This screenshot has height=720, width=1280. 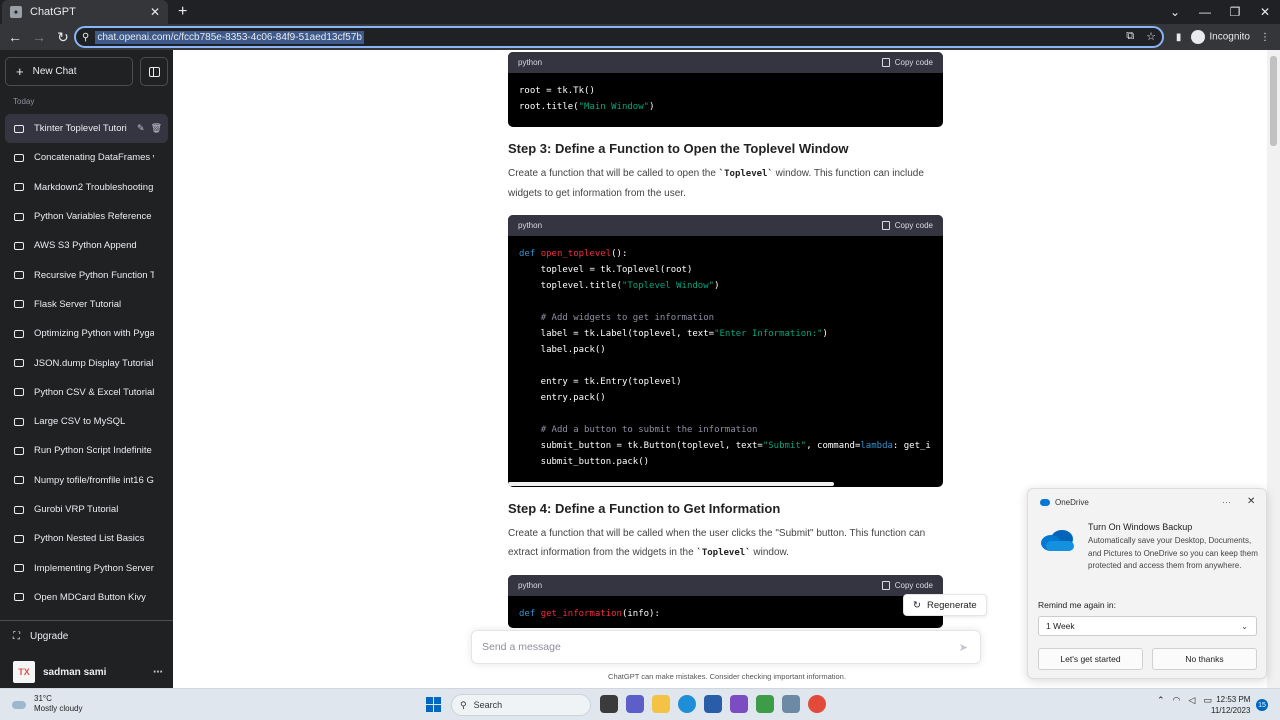 I want to click on step4-text-b: window., so click(x=769, y=552).